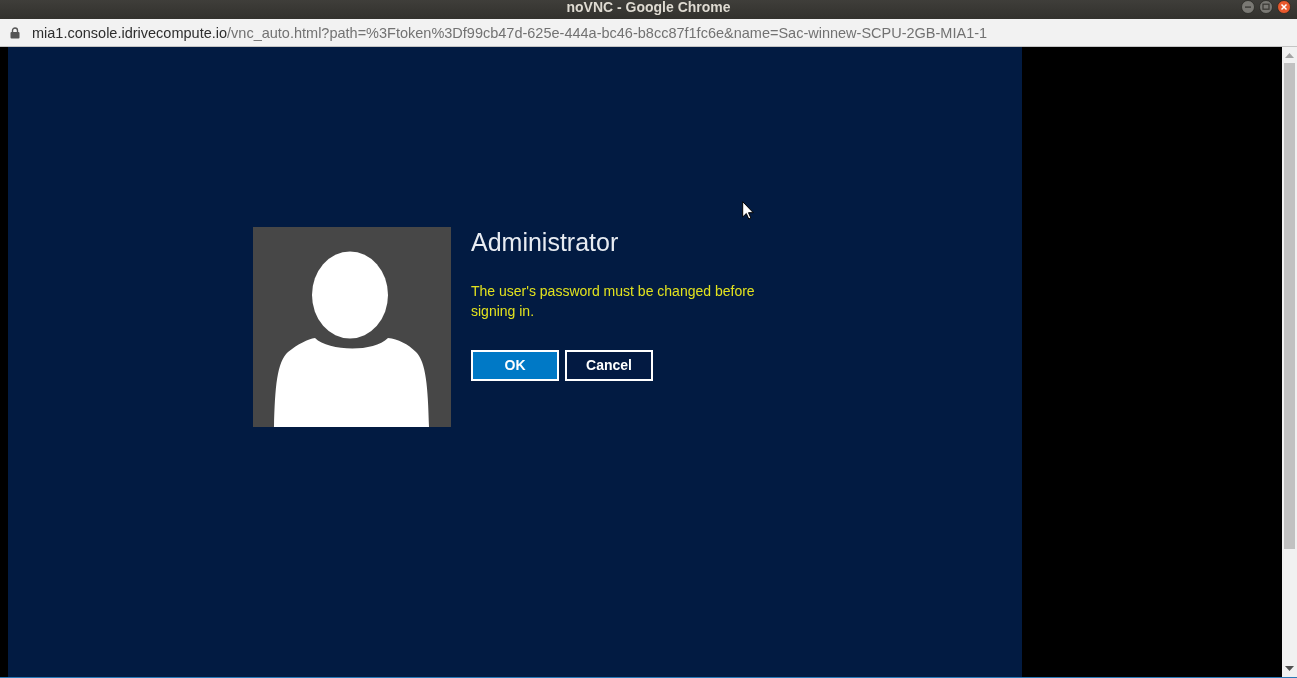 The image size is (1297, 678). What do you see at coordinates (613, 301) in the screenshot?
I see `password-message: The user's password must be changed before signing in.` at bounding box center [613, 301].